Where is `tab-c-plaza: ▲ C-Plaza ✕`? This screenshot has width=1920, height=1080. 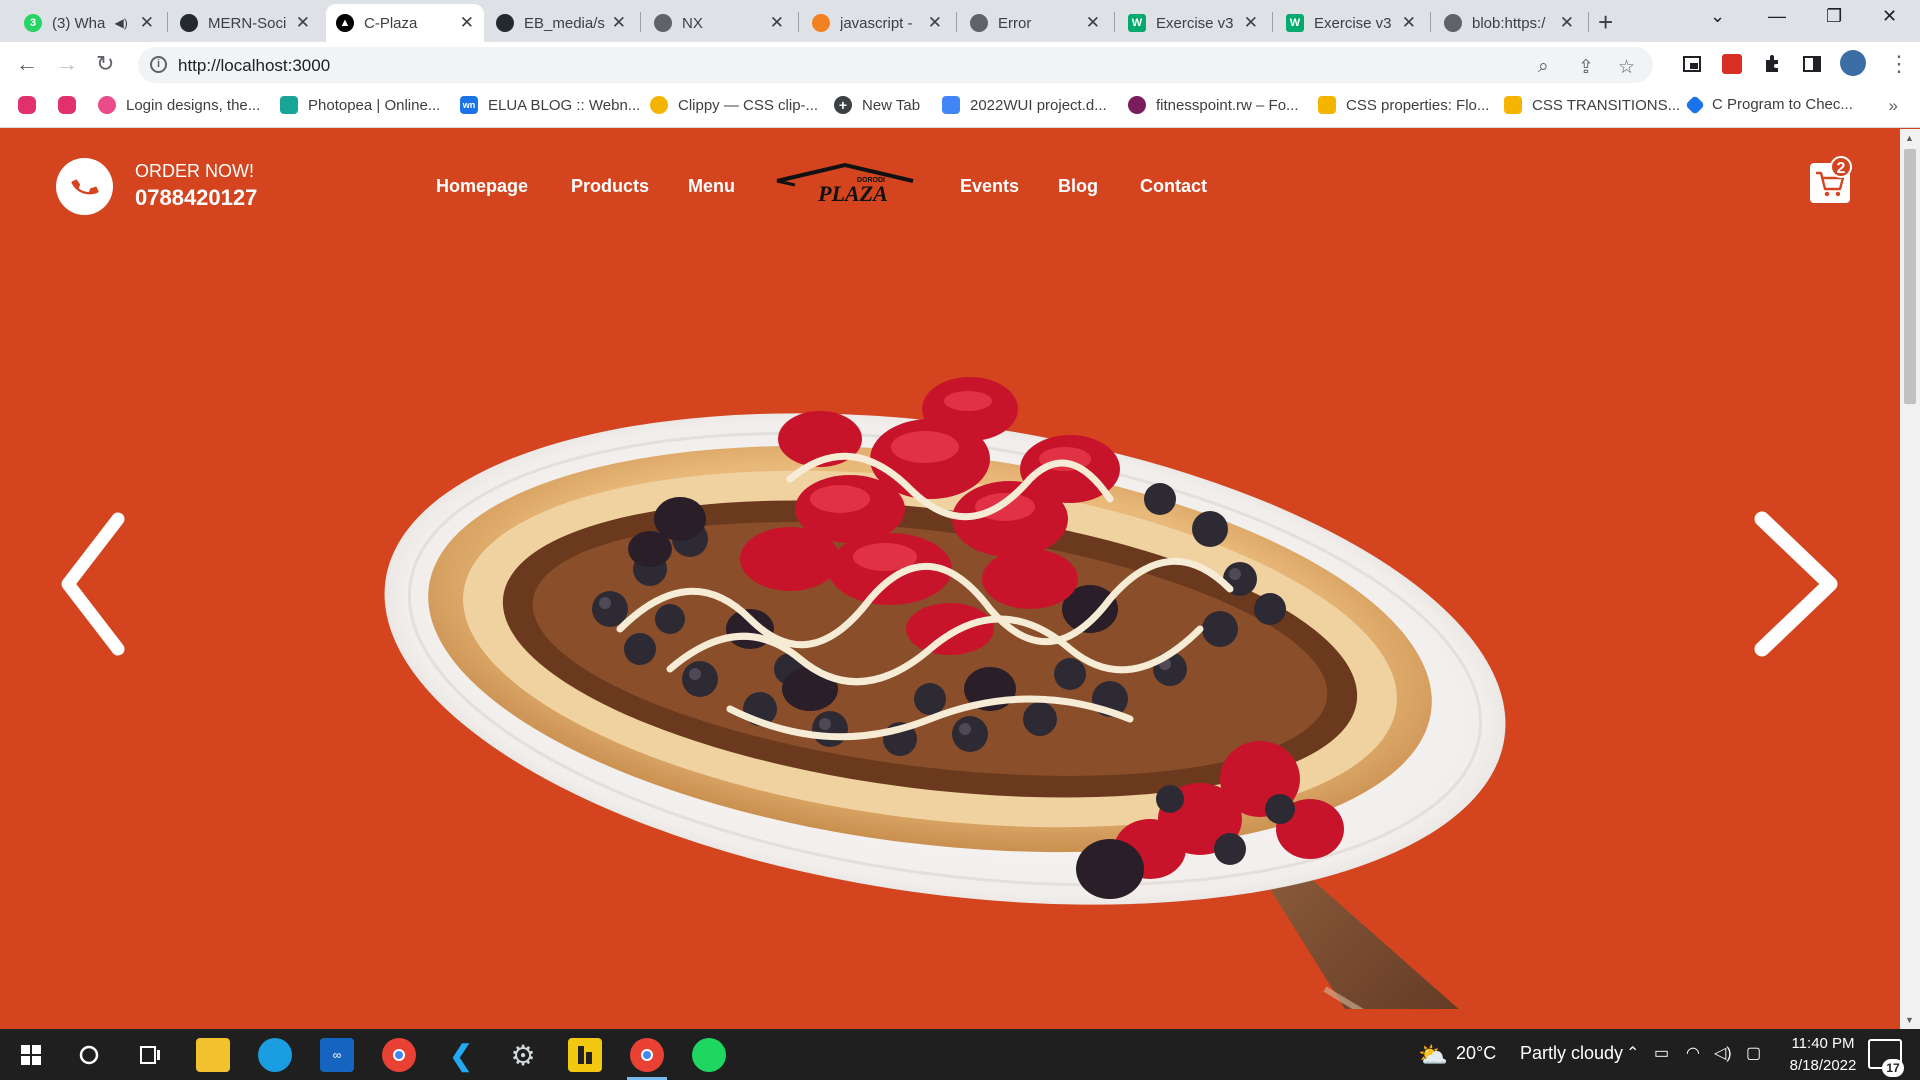
tab-c-plaza: ▲ C-Plaza ✕ is located at coordinates (405, 23).